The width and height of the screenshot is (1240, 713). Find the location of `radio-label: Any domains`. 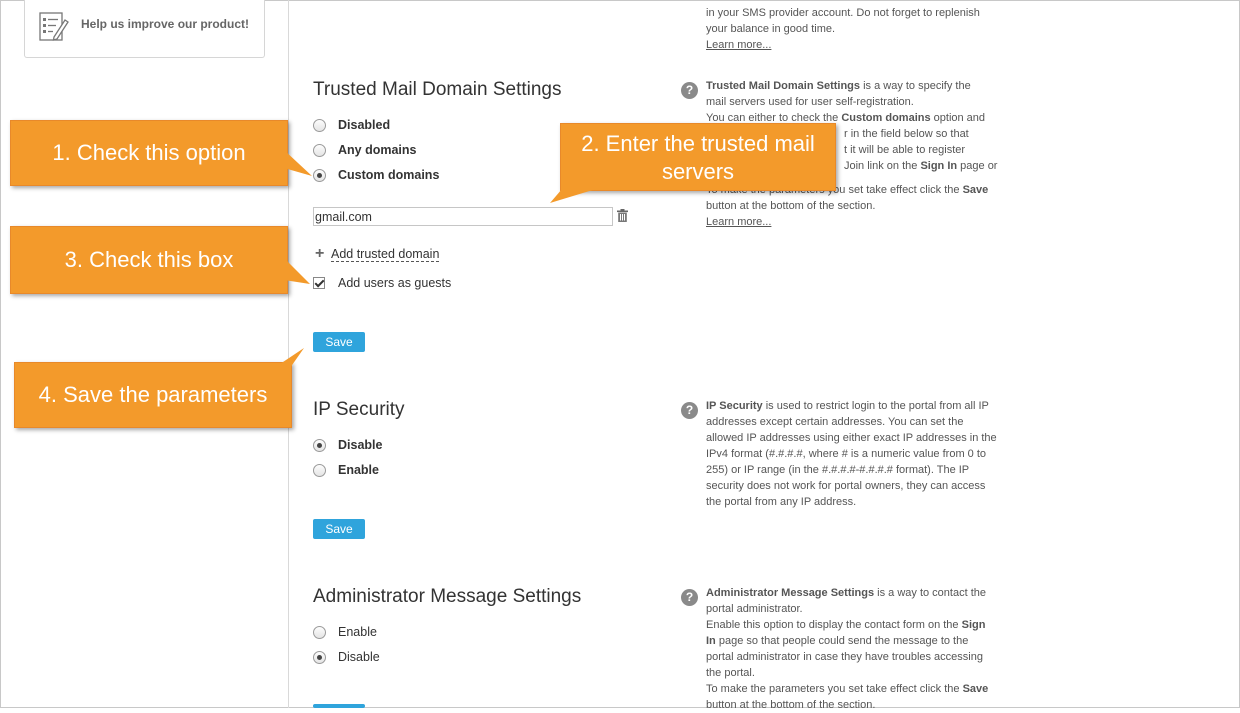

radio-label: Any domains is located at coordinates (377, 150).